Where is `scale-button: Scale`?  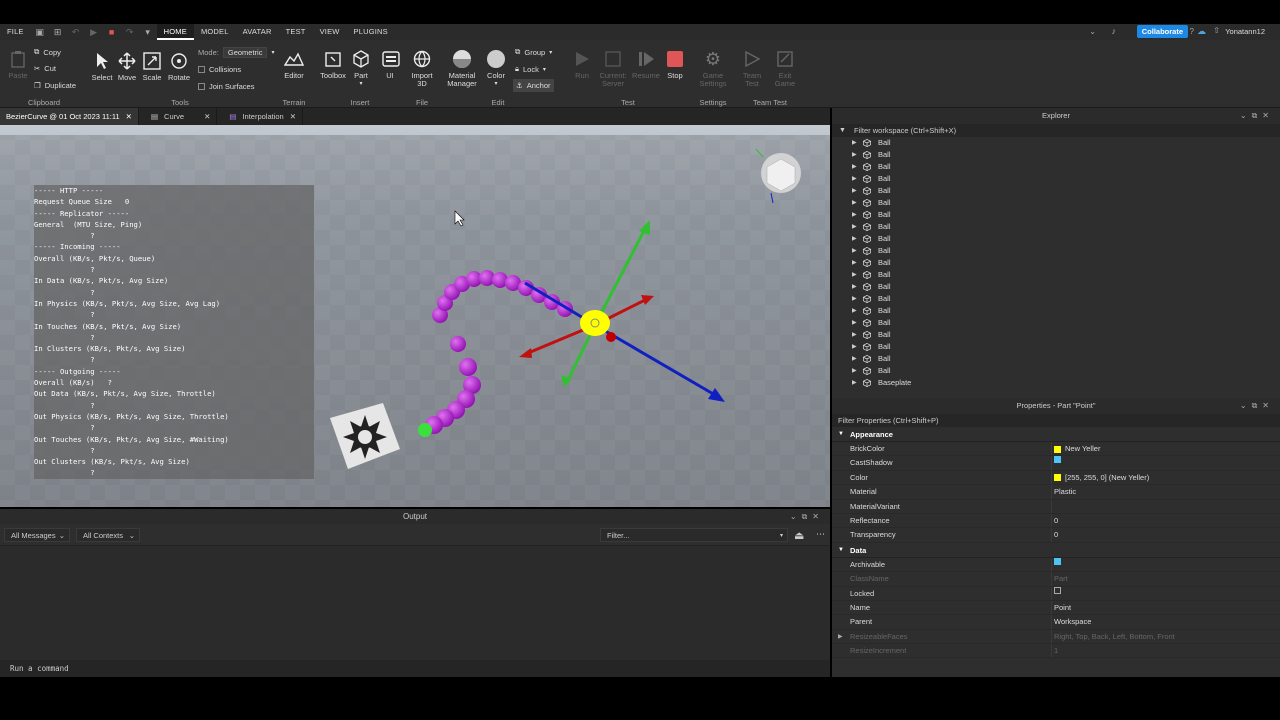
scale-button: Scale is located at coordinates (152, 66).